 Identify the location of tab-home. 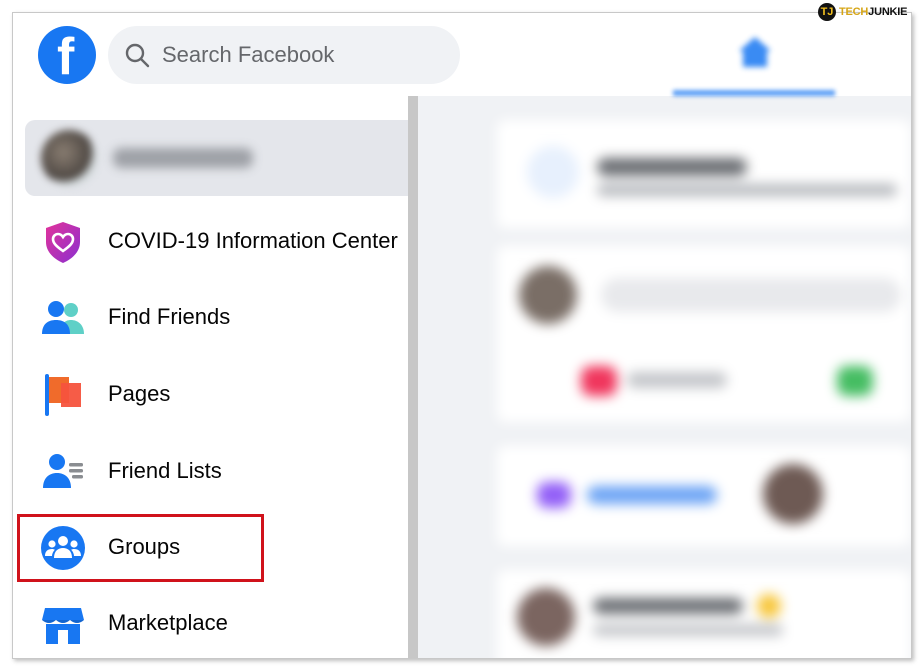
(754, 54).